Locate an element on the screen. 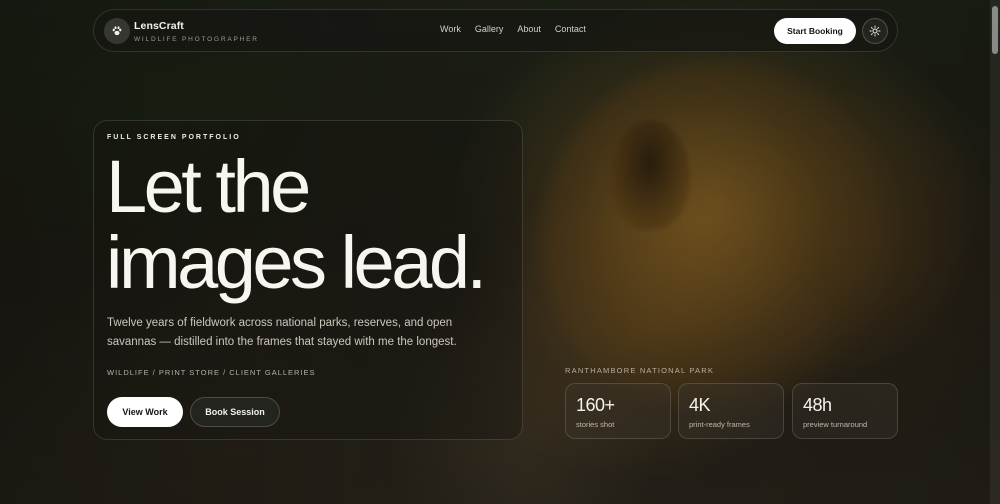 This screenshot has height=504, width=1000. paw-icon is located at coordinates (117, 31).